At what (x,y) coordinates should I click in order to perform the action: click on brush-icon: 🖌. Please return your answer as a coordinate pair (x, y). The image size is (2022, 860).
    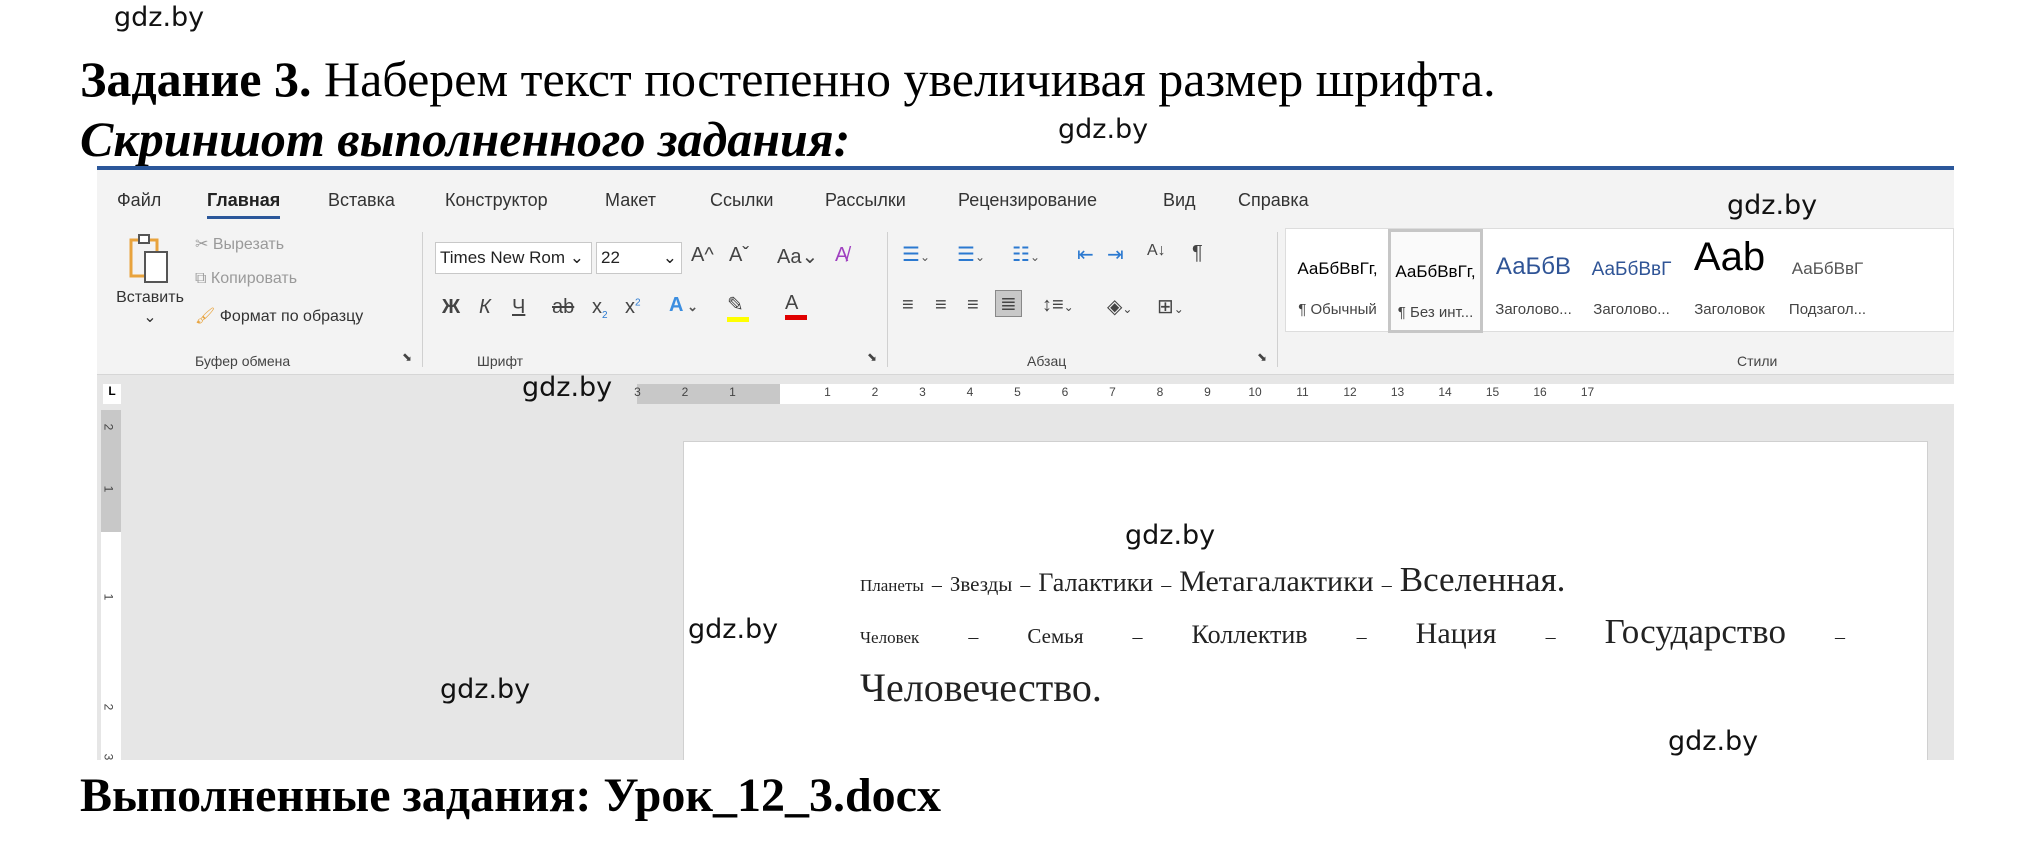
    Looking at the image, I should click on (207, 316).